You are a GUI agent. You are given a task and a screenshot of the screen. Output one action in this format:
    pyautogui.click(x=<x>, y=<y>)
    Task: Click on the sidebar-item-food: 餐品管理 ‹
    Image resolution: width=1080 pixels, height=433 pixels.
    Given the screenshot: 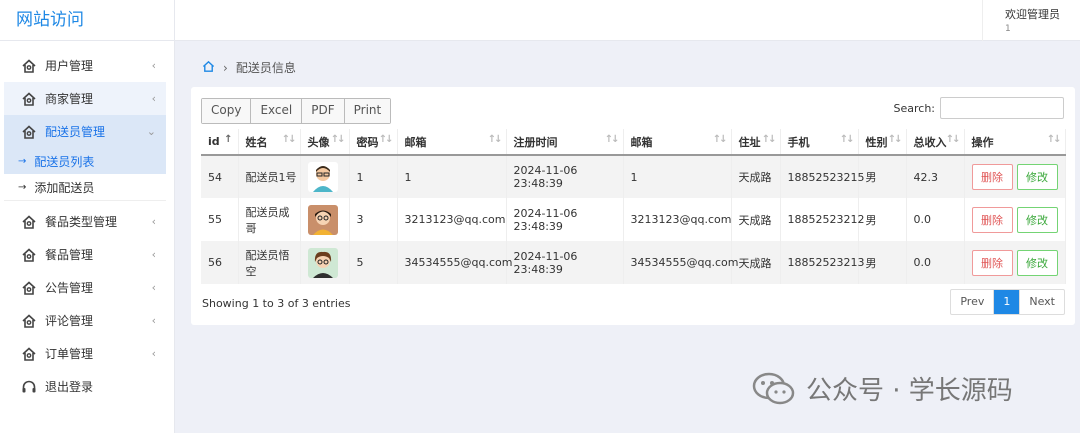 What is the action you would take?
    pyautogui.click(x=85, y=254)
    